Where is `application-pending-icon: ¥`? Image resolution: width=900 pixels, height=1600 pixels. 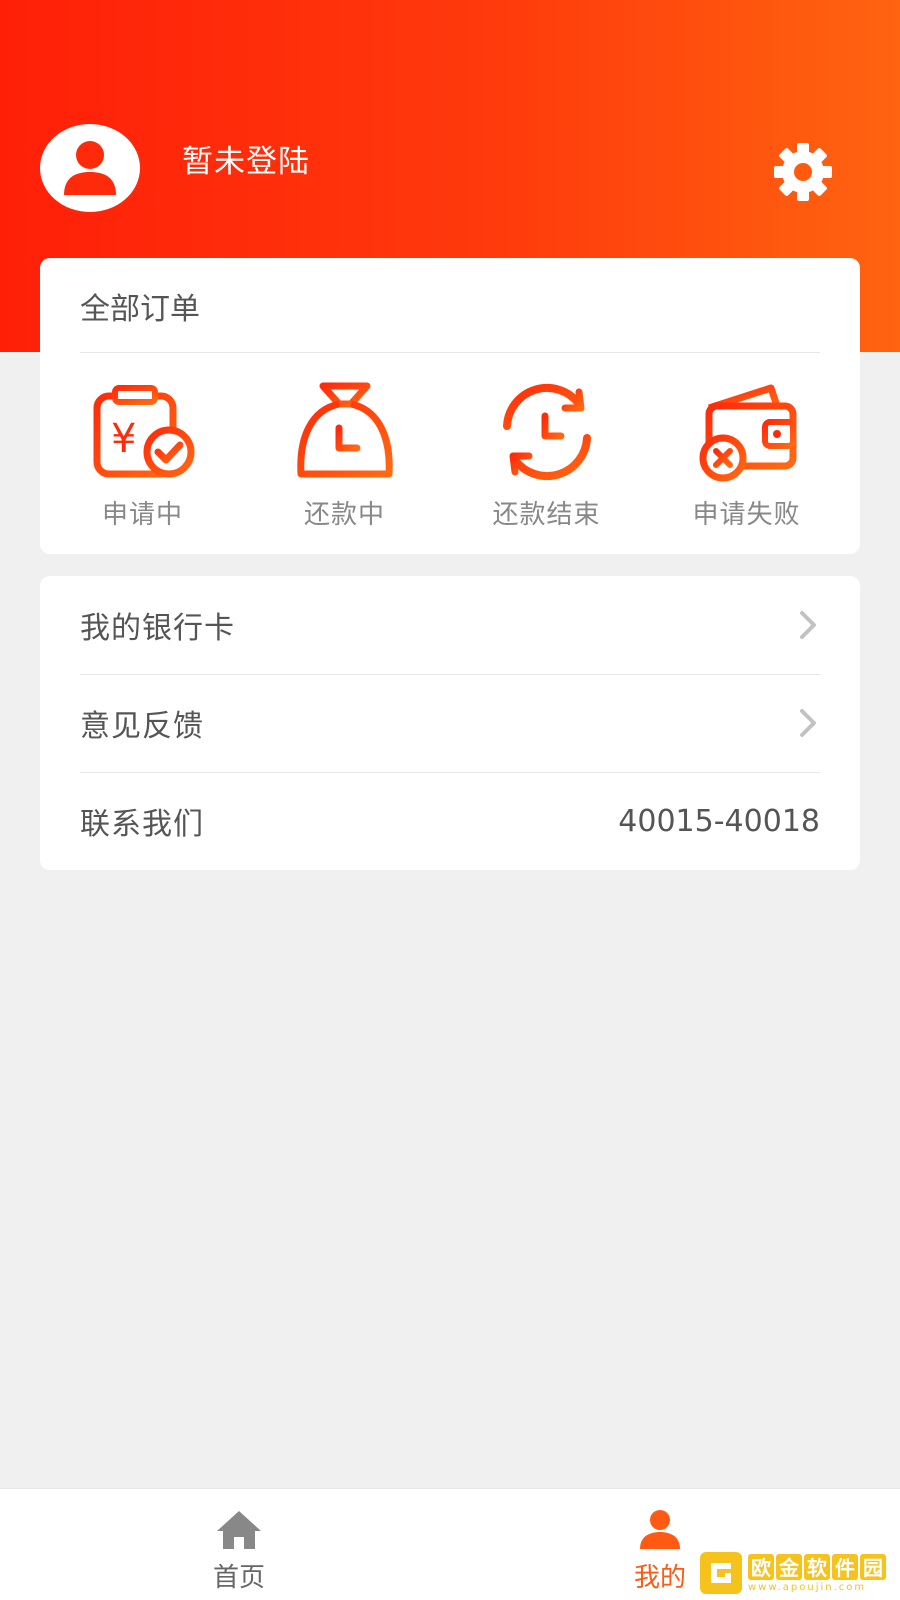
application-pending-icon: ¥ is located at coordinates (143, 431).